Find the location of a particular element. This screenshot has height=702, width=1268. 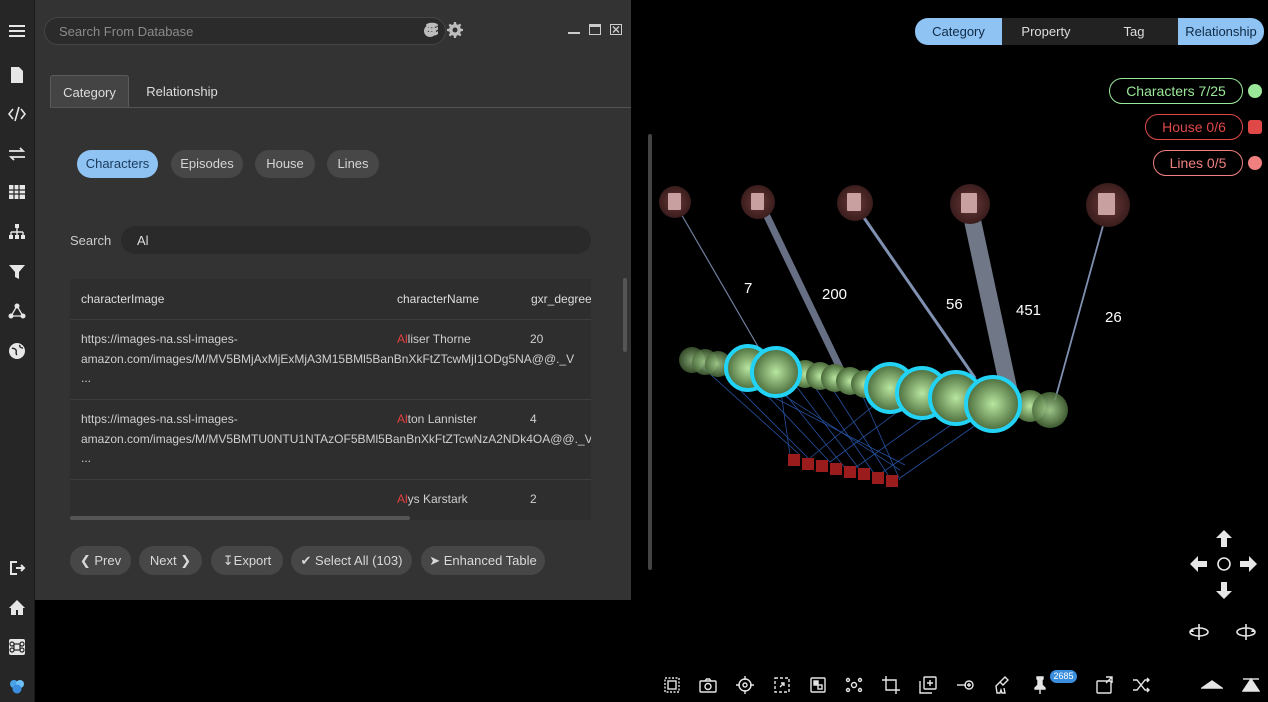

send-icon: ➤ is located at coordinates (436, 560).